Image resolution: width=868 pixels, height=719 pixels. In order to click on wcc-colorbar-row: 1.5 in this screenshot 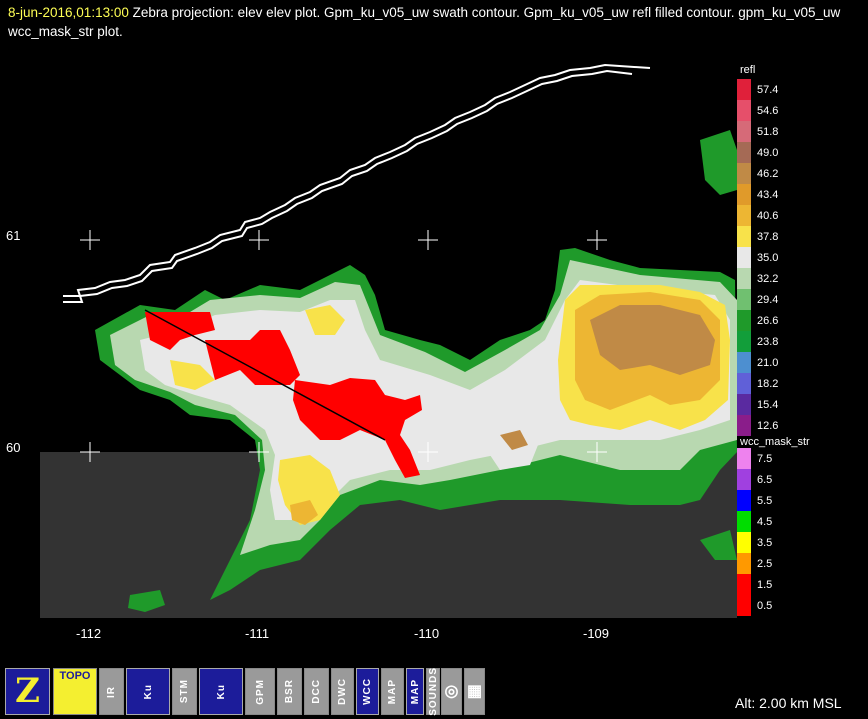, I will do `click(754, 584)`.